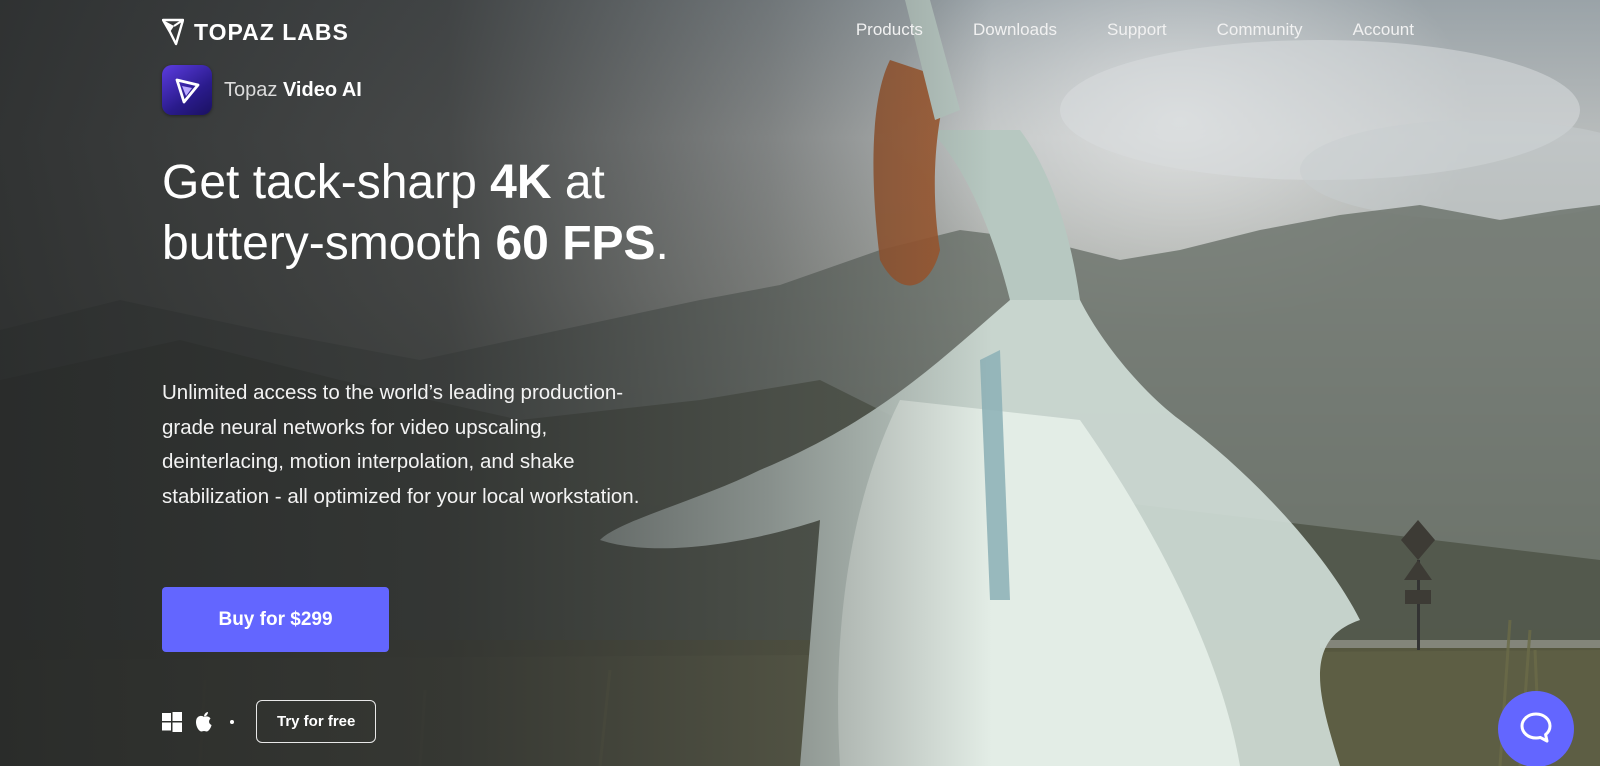 This screenshot has height=766, width=1600. What do you see at coordinates (1015, 30) in the screenshot?
I see `nav-downloads: Downloads` at bounding box center [1015, 30].